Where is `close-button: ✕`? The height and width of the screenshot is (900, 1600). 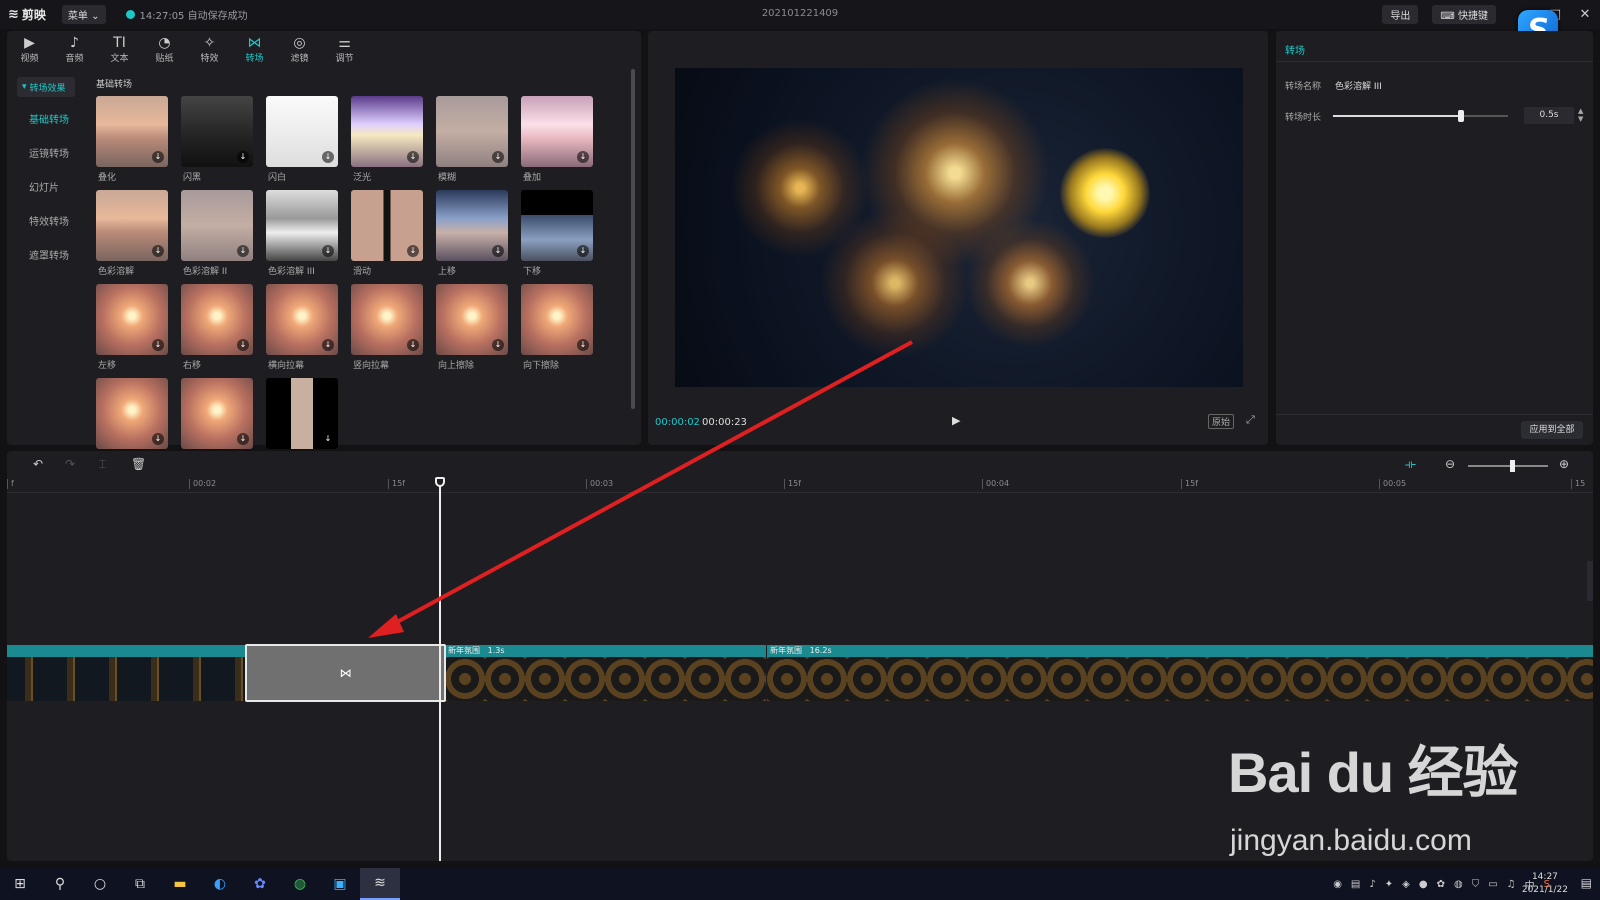
close-button: ✕ is located at coordinates (1585, 14).